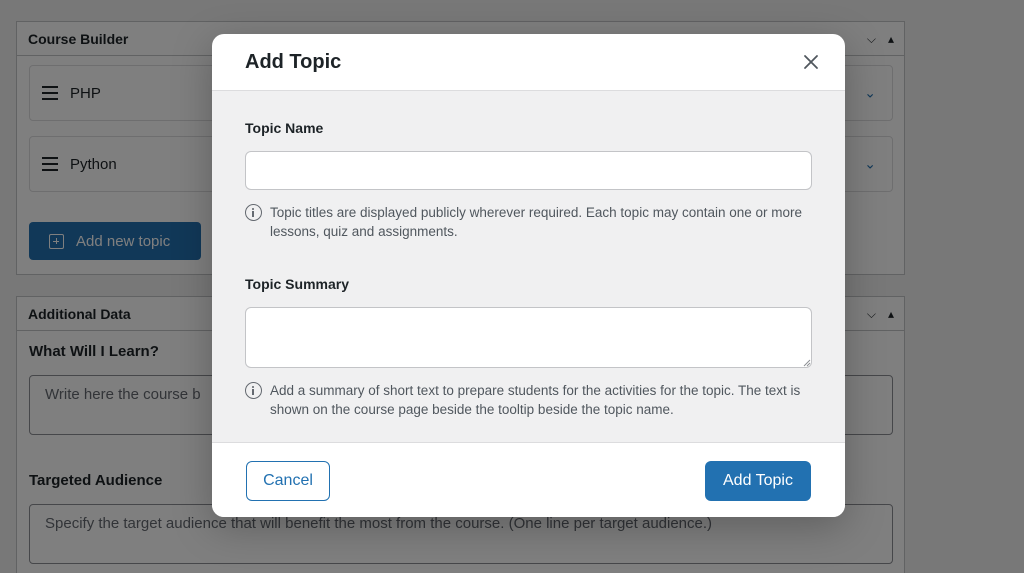  I want to click on topic-name-input, so click(528, 170).